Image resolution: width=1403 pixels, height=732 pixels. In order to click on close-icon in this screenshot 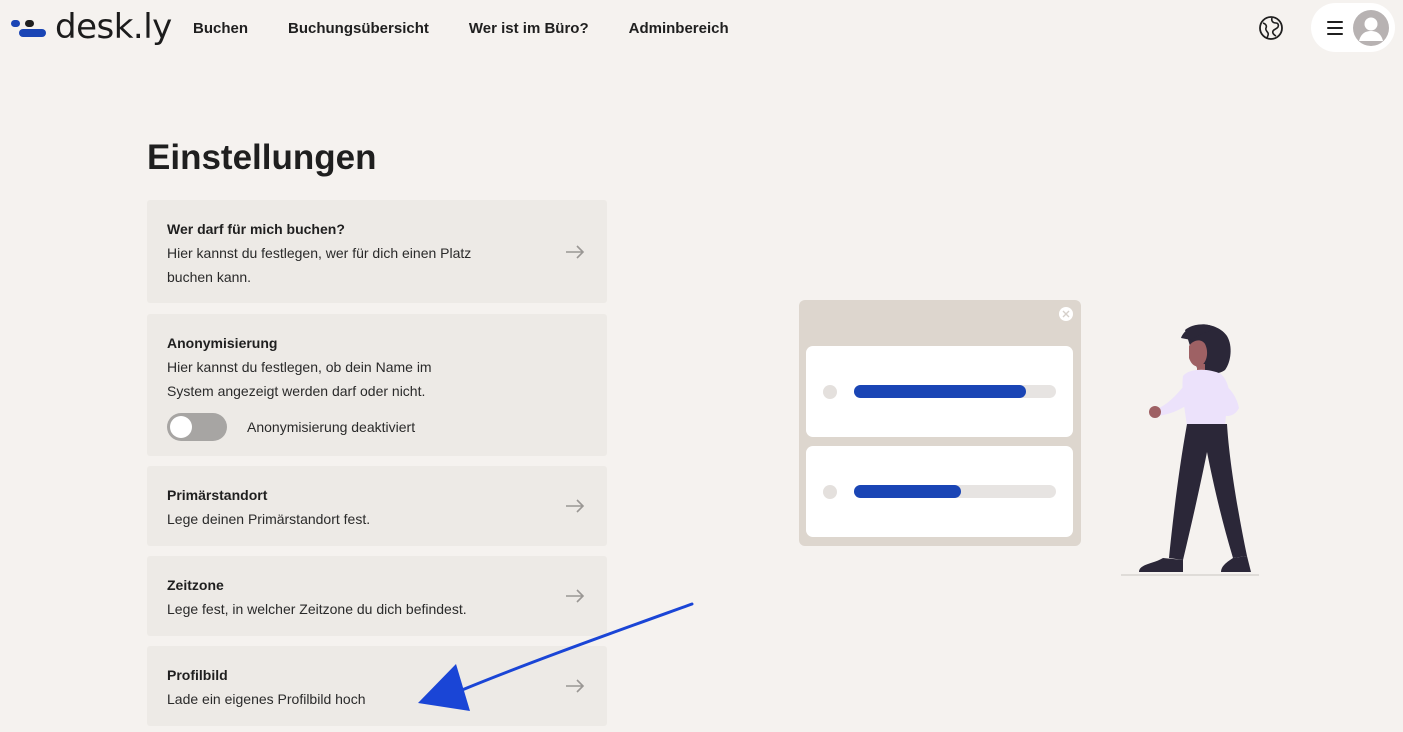, I will do `click(1066, 314)`.